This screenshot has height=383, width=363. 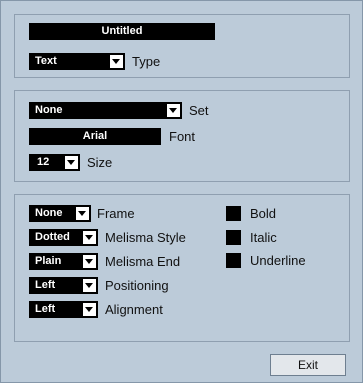 What do you see at coordinates (54, 162) in the screenshot?
I see `size-dropdown: 12` at bounding box center [54, 162].